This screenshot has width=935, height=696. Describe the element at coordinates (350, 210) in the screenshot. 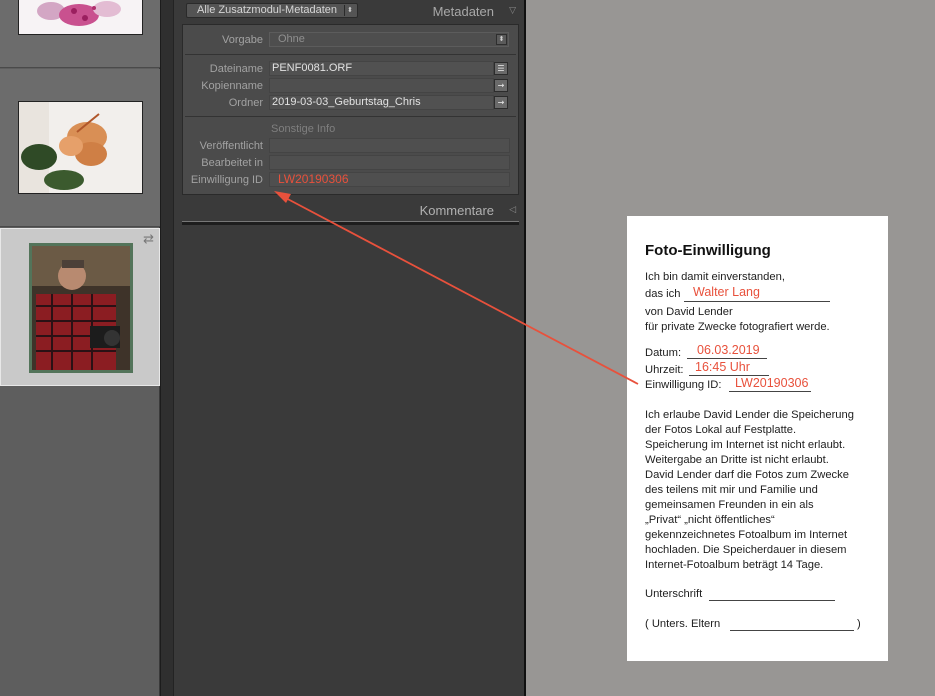

I see `kommentare-header: Kommentare ◁` at that location.